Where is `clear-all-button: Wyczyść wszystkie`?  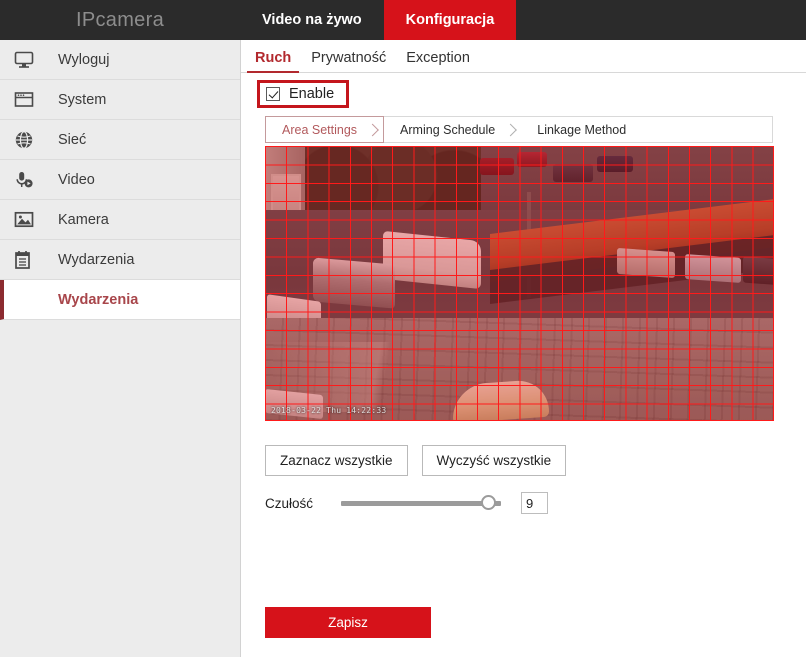 clear-all-button: Wyczyść wszystkie is located at coordinates (494, 460).